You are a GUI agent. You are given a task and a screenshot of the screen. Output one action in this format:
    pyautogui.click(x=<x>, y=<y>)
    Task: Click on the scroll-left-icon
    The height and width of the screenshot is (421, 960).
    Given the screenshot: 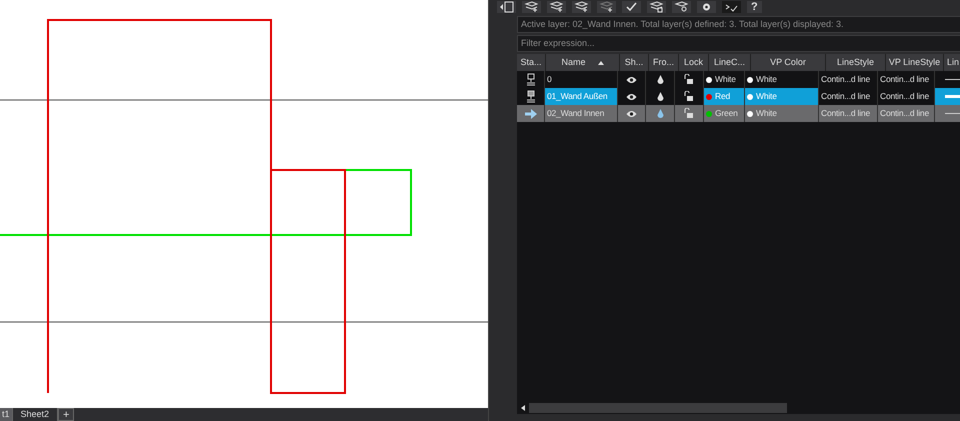 What is the action you would take?
    pyautogui.click(x=523, y=408)
    